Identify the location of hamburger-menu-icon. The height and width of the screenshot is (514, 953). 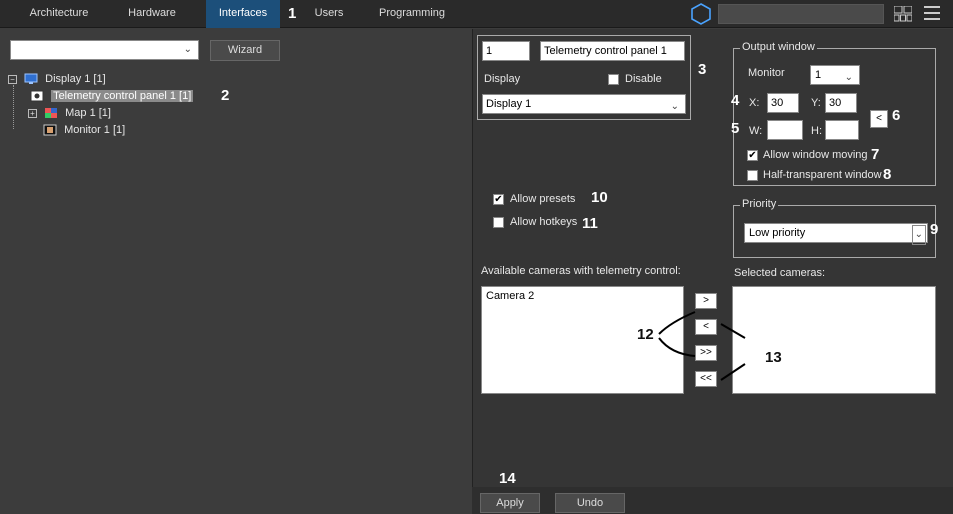
(932, 14).